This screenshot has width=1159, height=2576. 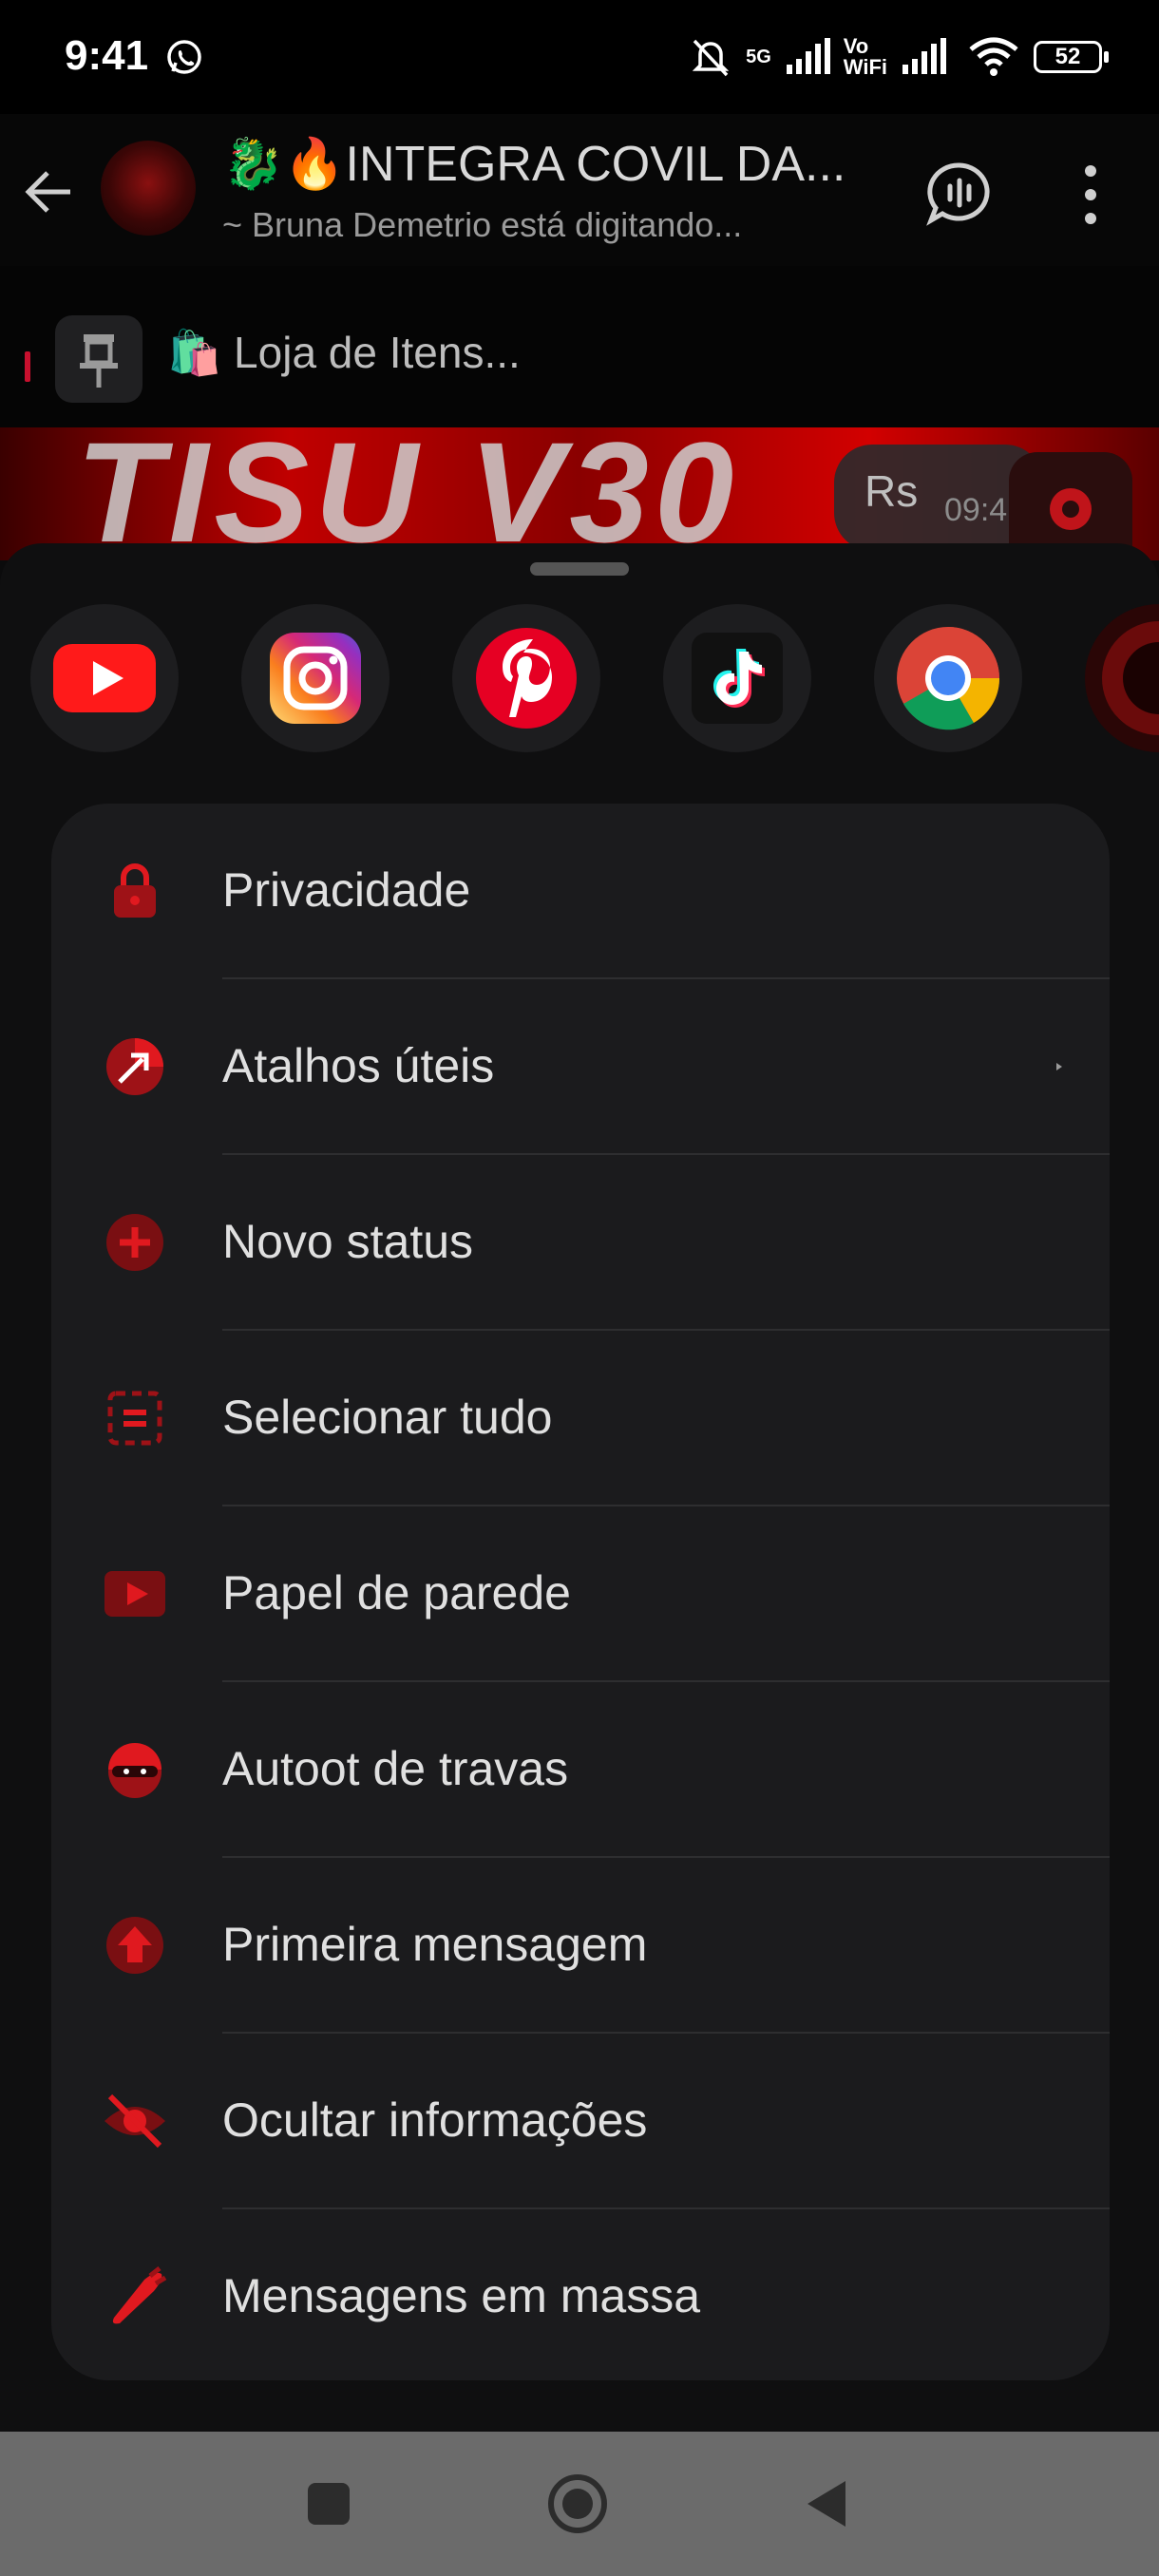 What do you see at coordinates (828, 2503) in the screenshot?
I see `back-nav-icon` at bounding box center [828, 2503].